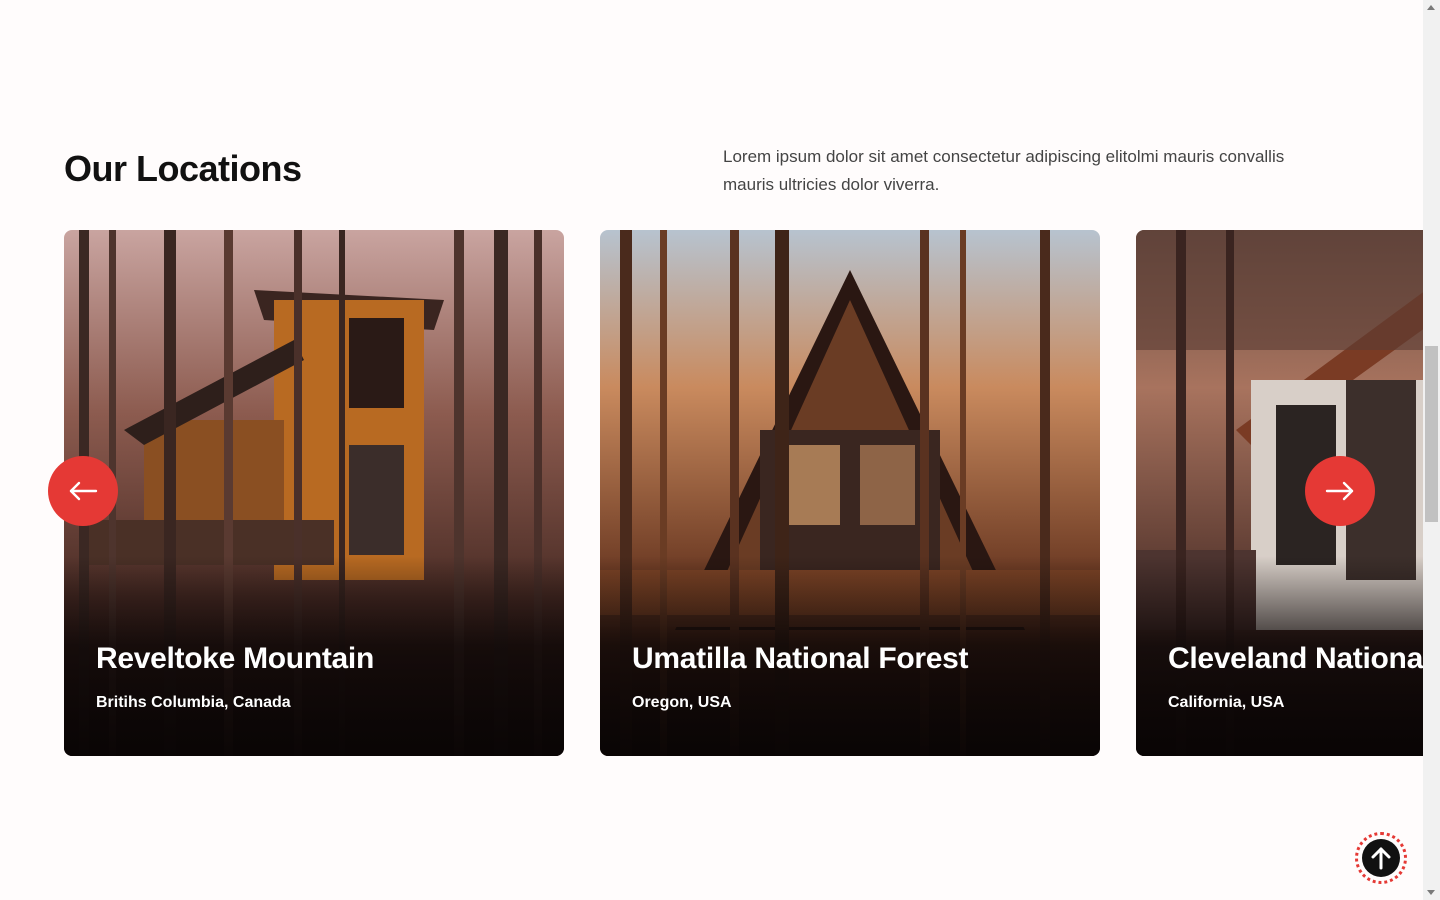  I want to click on scroll-up-icon, so click(1431, 7).